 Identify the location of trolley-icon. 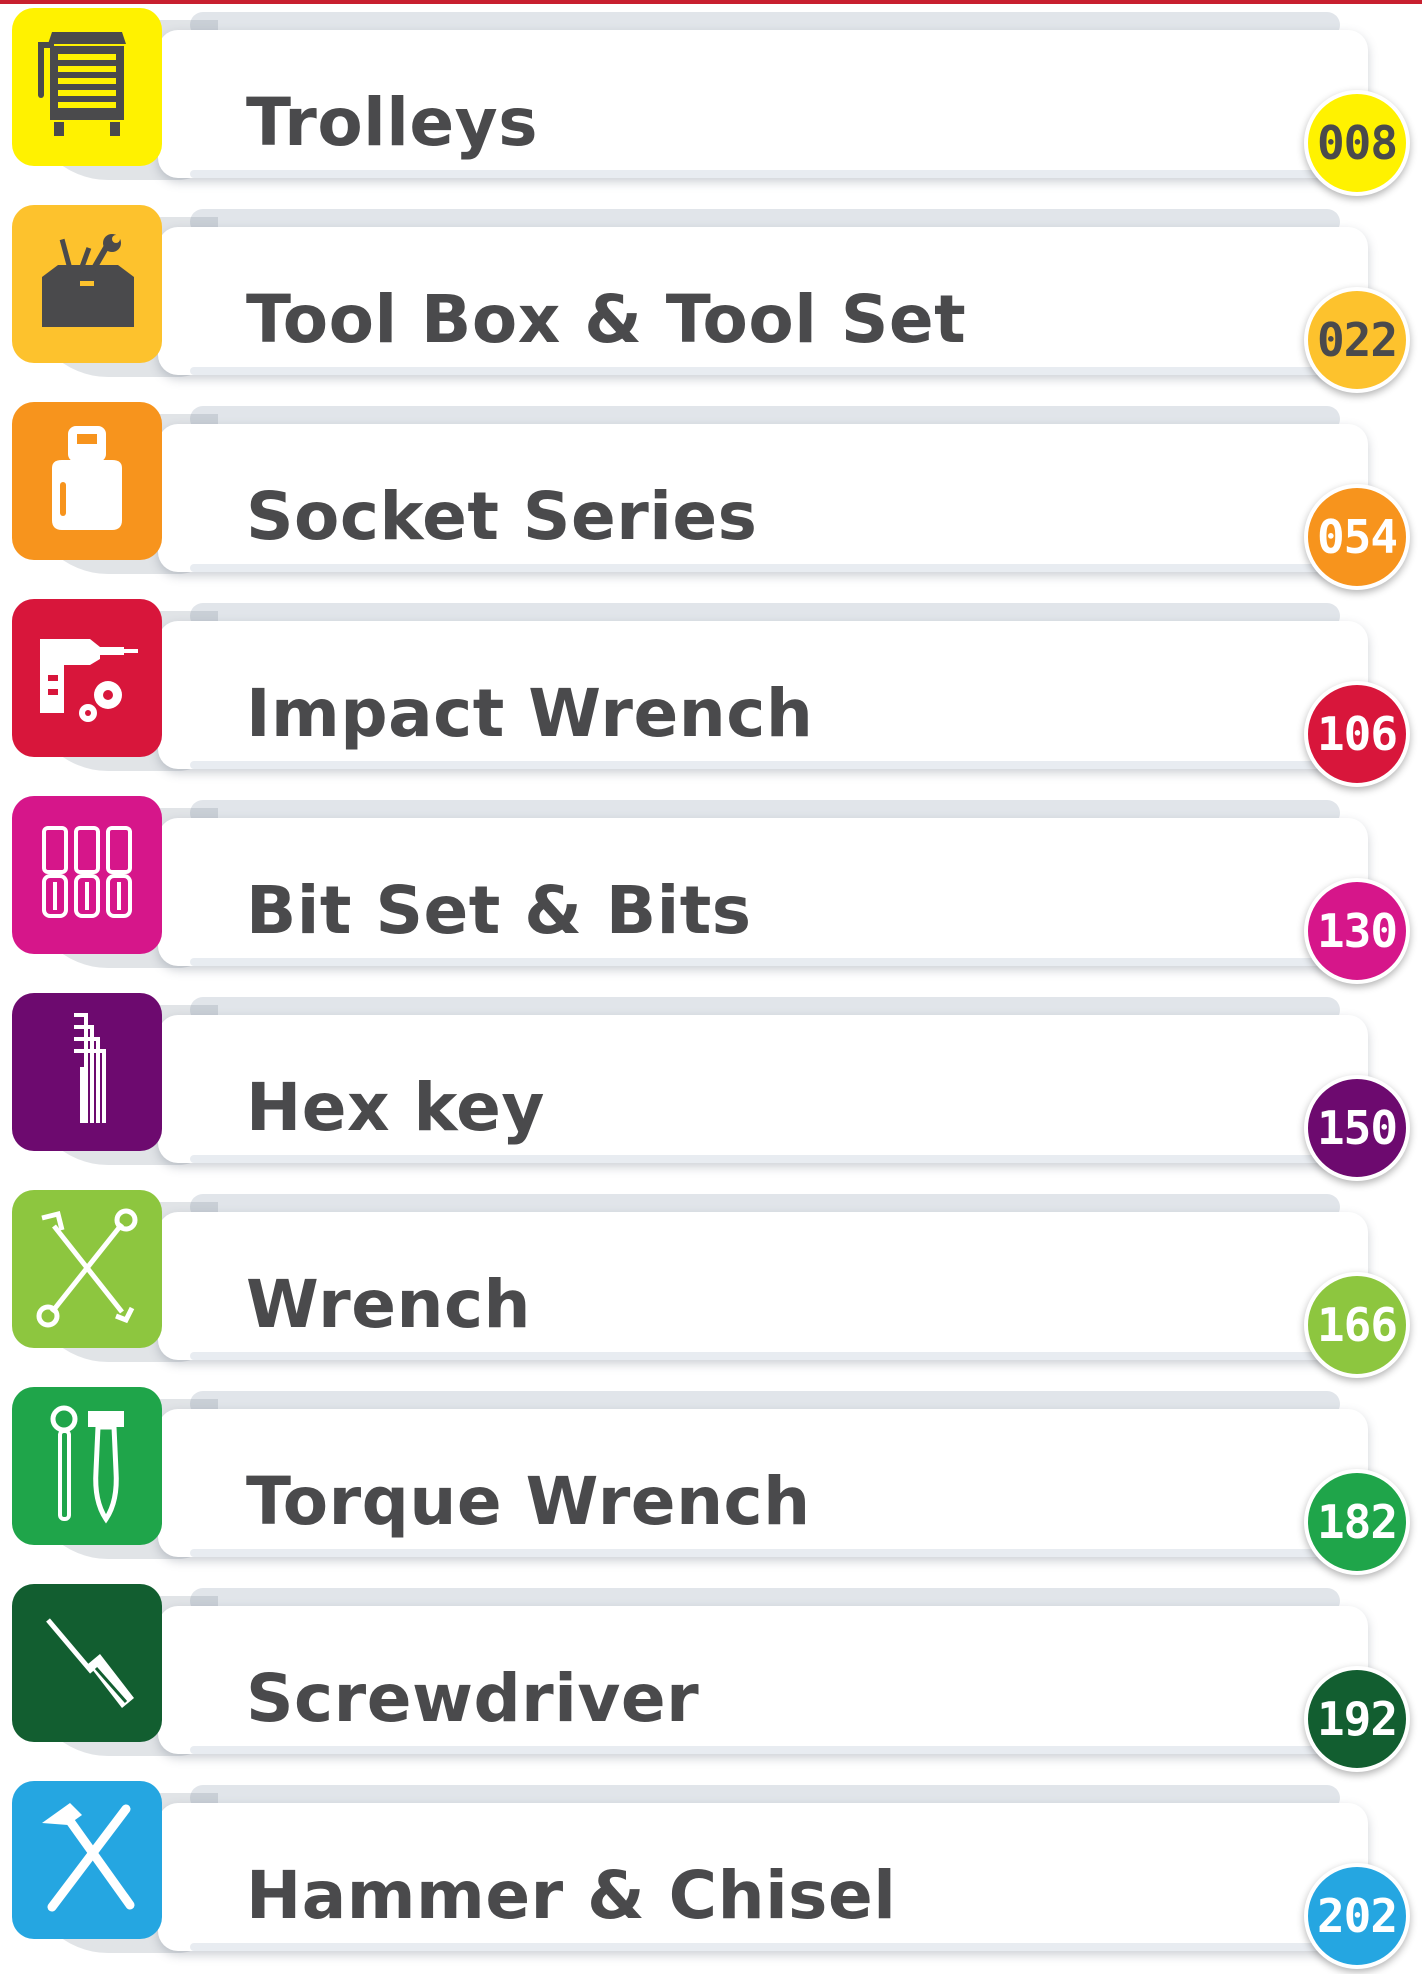
(82, 84).